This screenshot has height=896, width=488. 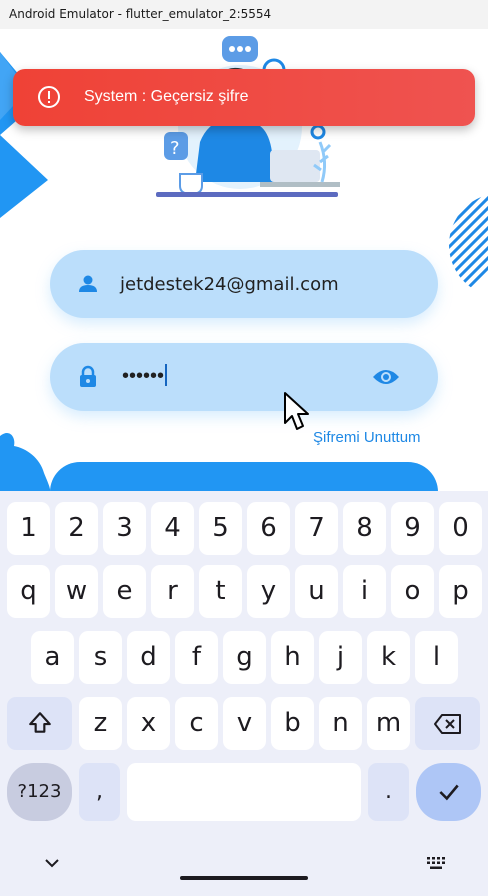 I want to click on key-2: 2, so click(x=76, y=528).